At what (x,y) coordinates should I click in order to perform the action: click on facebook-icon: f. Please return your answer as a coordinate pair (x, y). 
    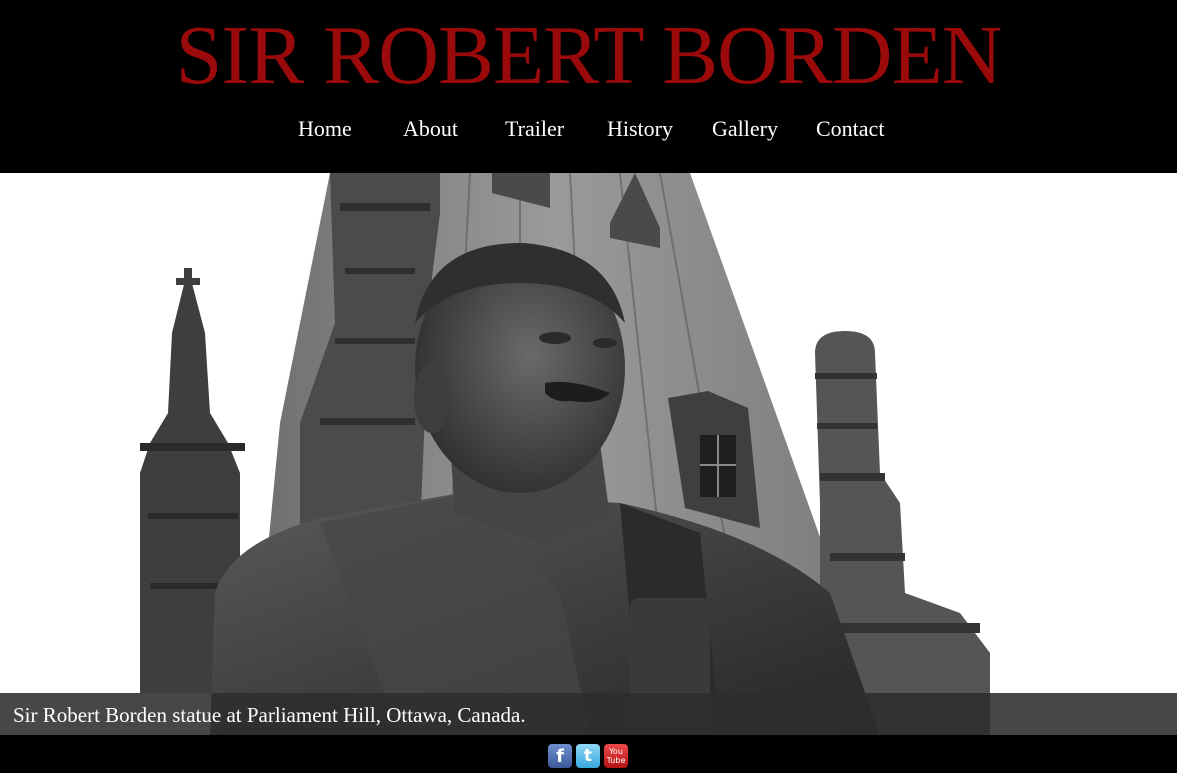
    Looking at the image, I should click on (560, 756).